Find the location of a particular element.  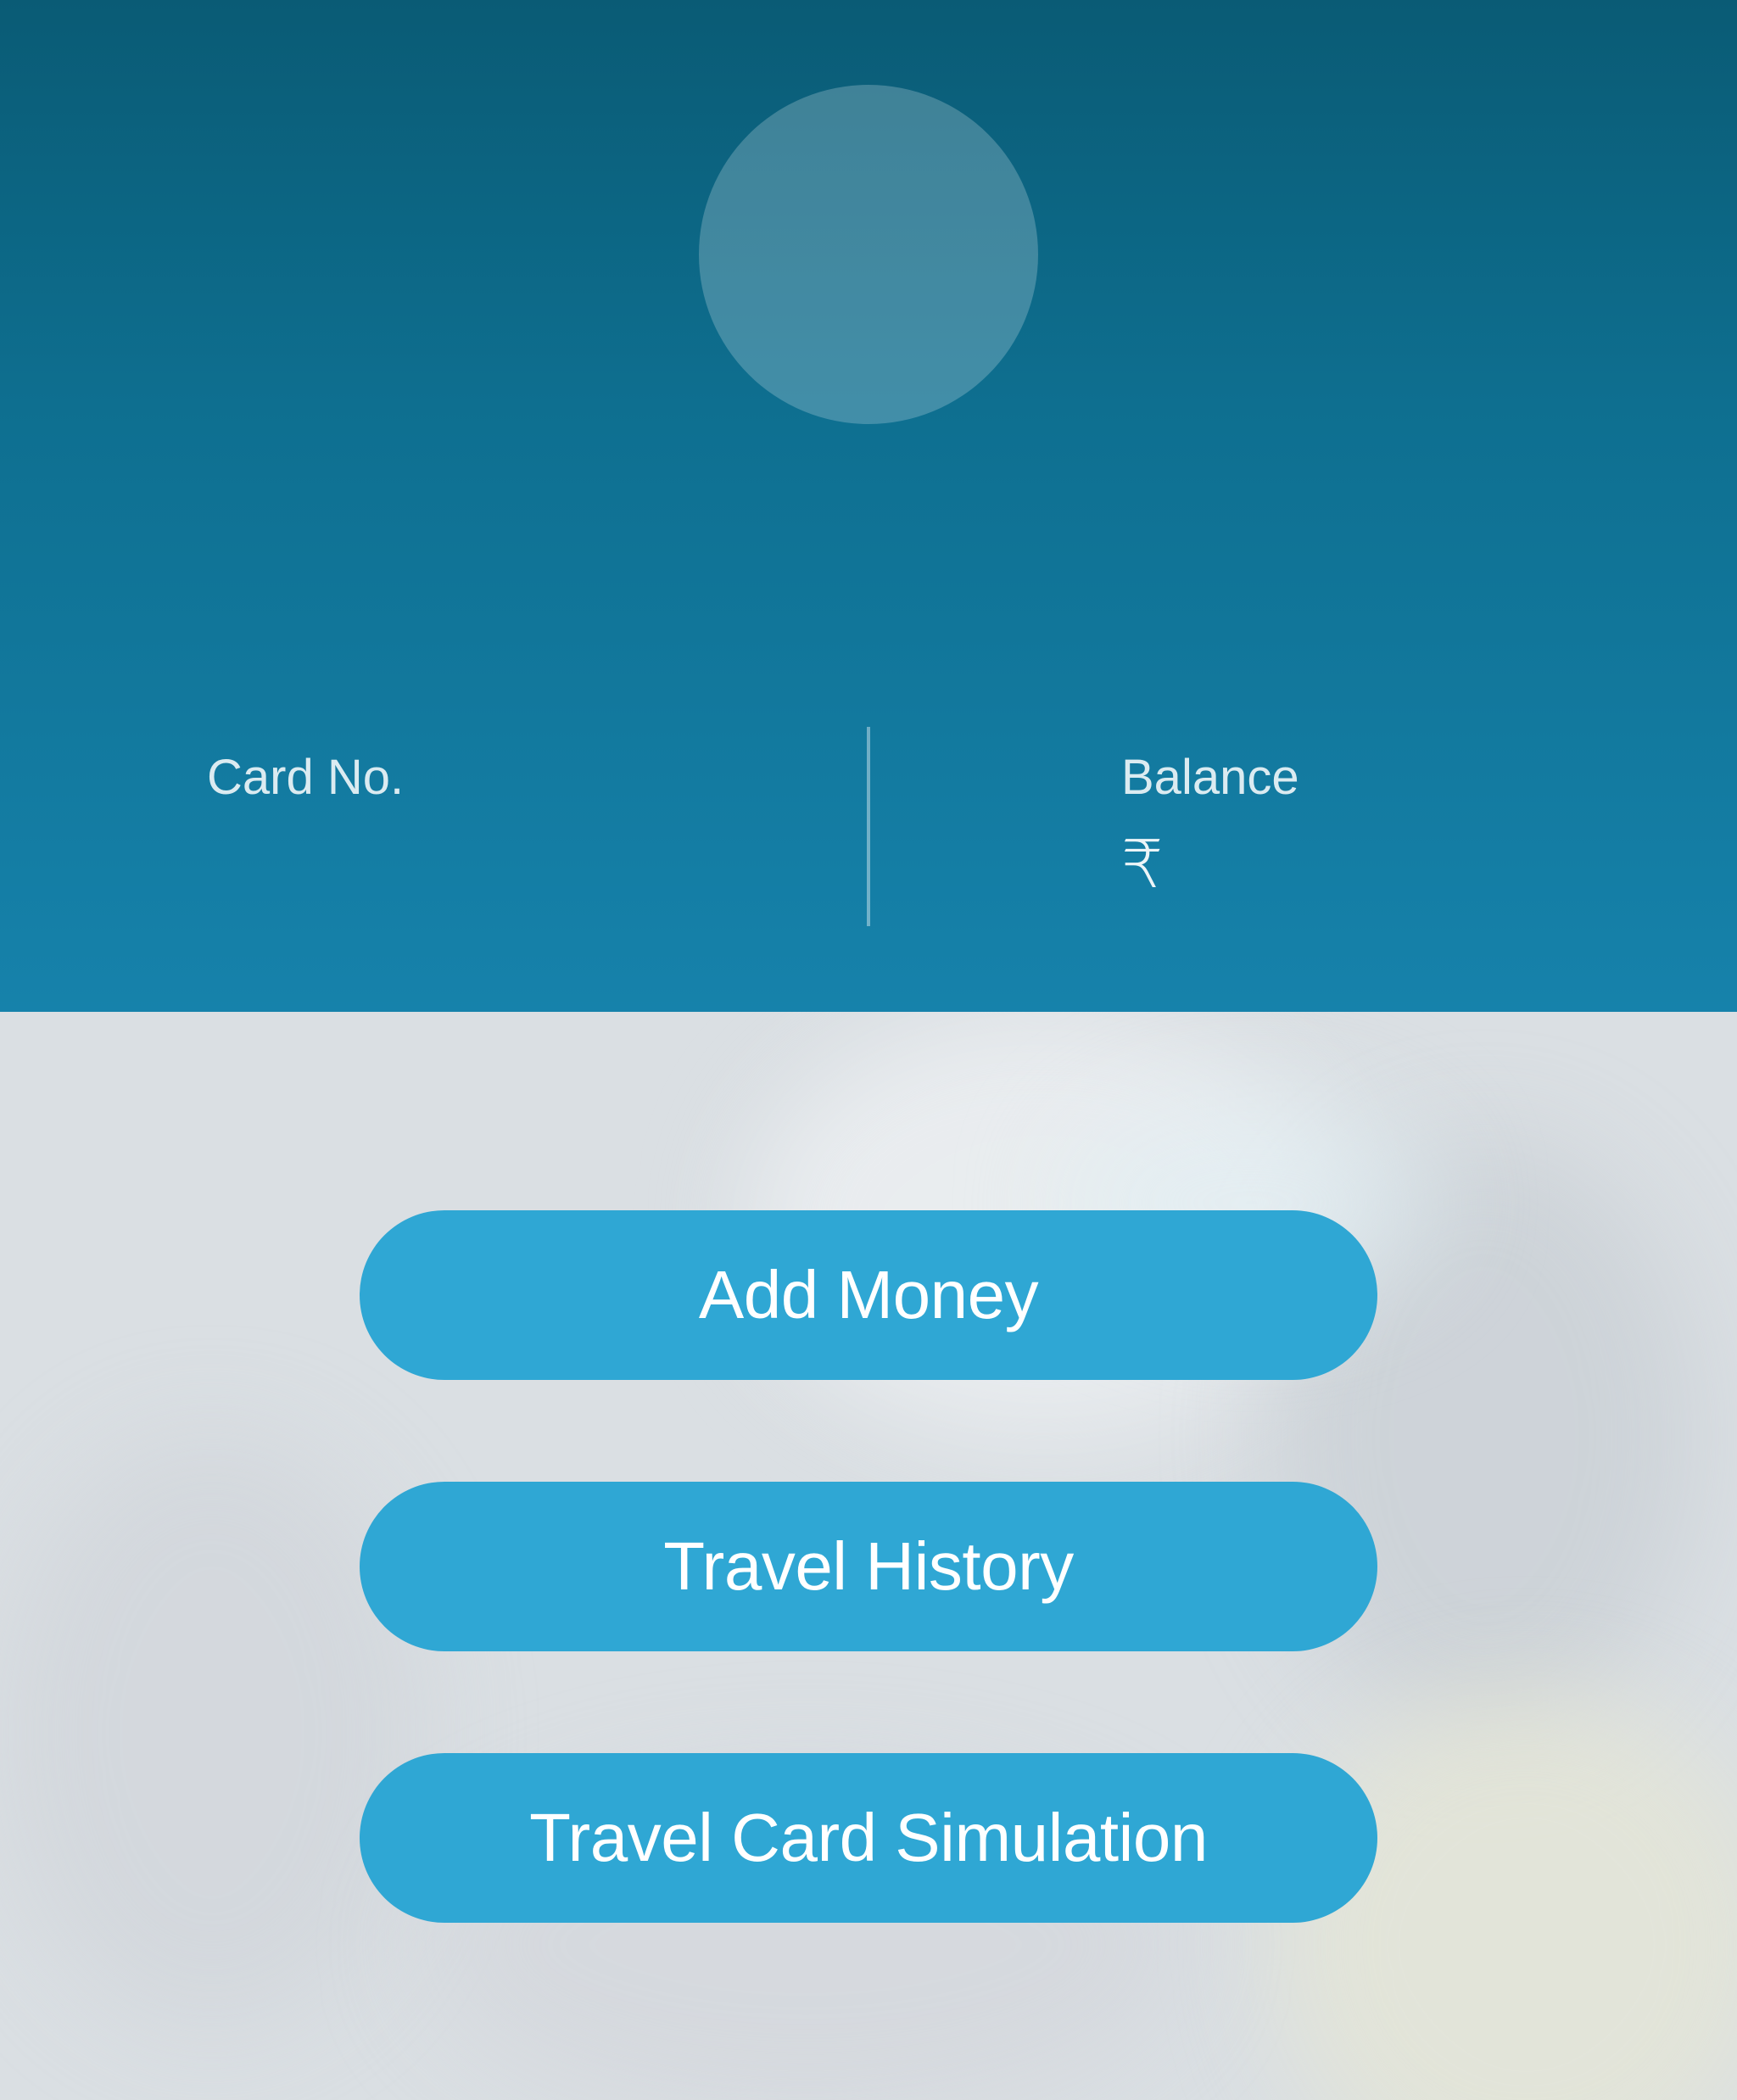

travel-card-simulation-label: Travel Card Simulation is located at coordinates (868, 1837).